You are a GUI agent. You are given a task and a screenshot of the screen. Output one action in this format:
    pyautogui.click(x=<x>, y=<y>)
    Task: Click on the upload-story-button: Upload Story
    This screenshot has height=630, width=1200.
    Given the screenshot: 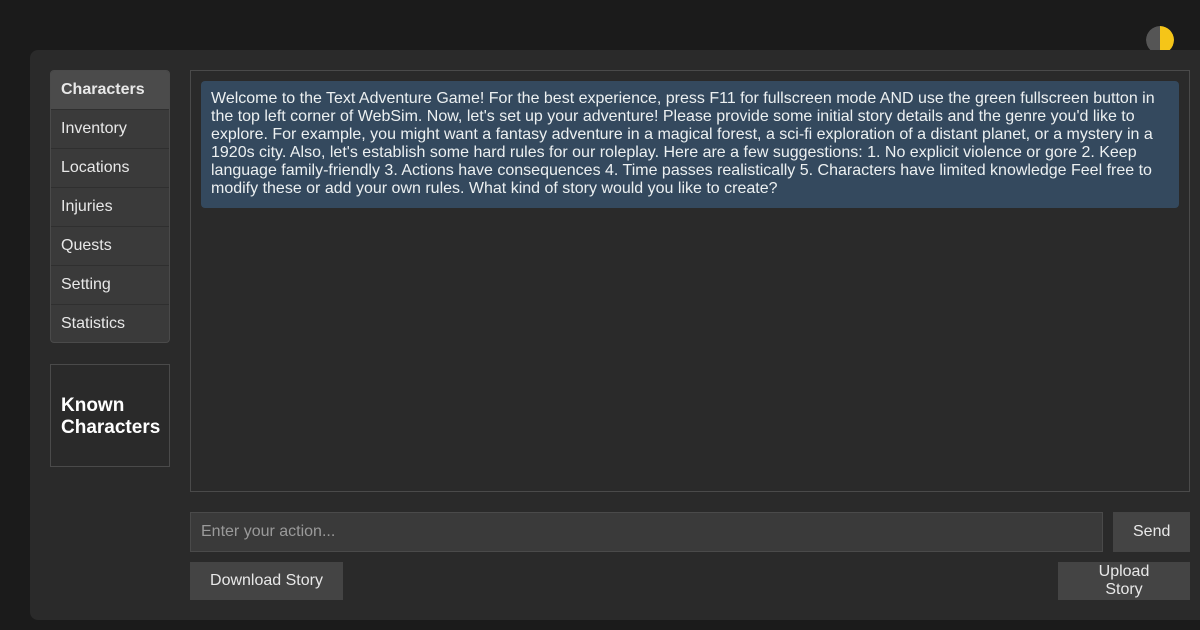 What is the action you would take?
    pyautogui.click(x=1124, y=581)
    